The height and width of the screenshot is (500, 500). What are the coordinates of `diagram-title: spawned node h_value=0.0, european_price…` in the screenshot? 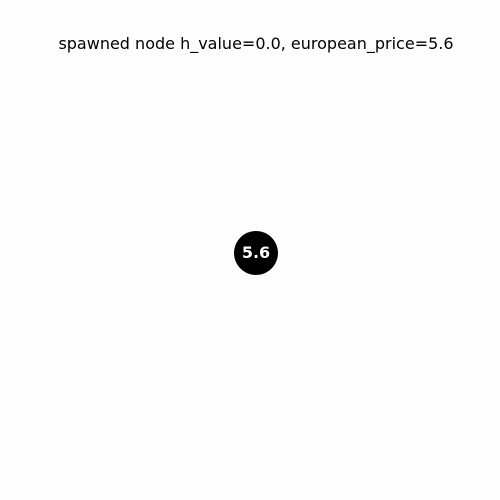 It's located at (256, 43).